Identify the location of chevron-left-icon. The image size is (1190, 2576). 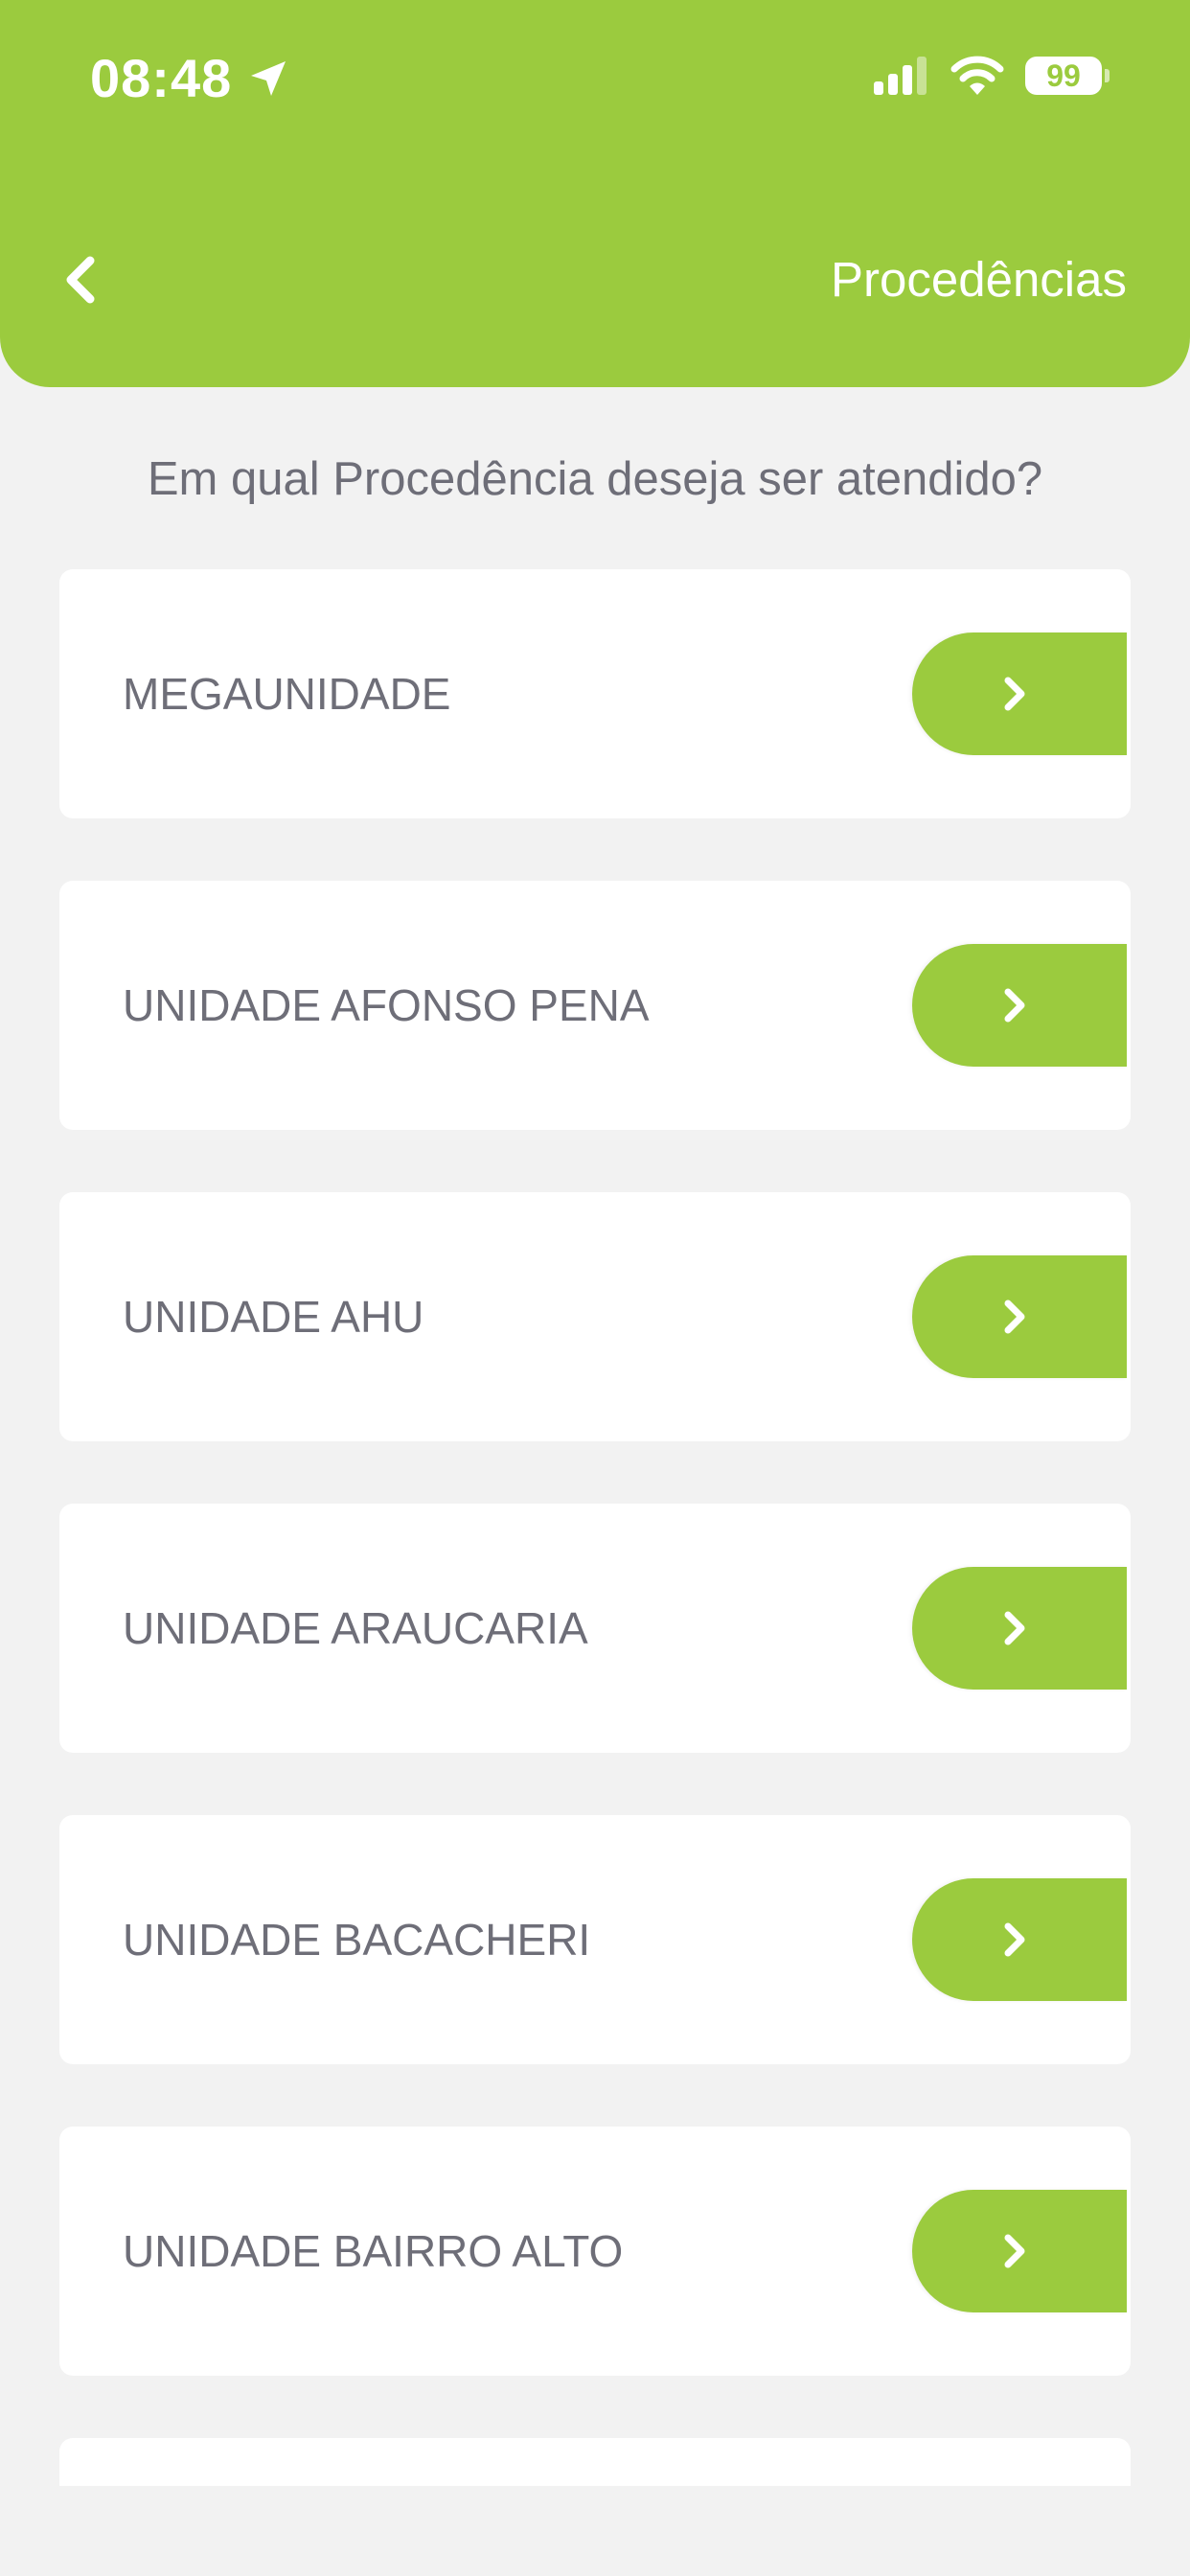
(81, 280).